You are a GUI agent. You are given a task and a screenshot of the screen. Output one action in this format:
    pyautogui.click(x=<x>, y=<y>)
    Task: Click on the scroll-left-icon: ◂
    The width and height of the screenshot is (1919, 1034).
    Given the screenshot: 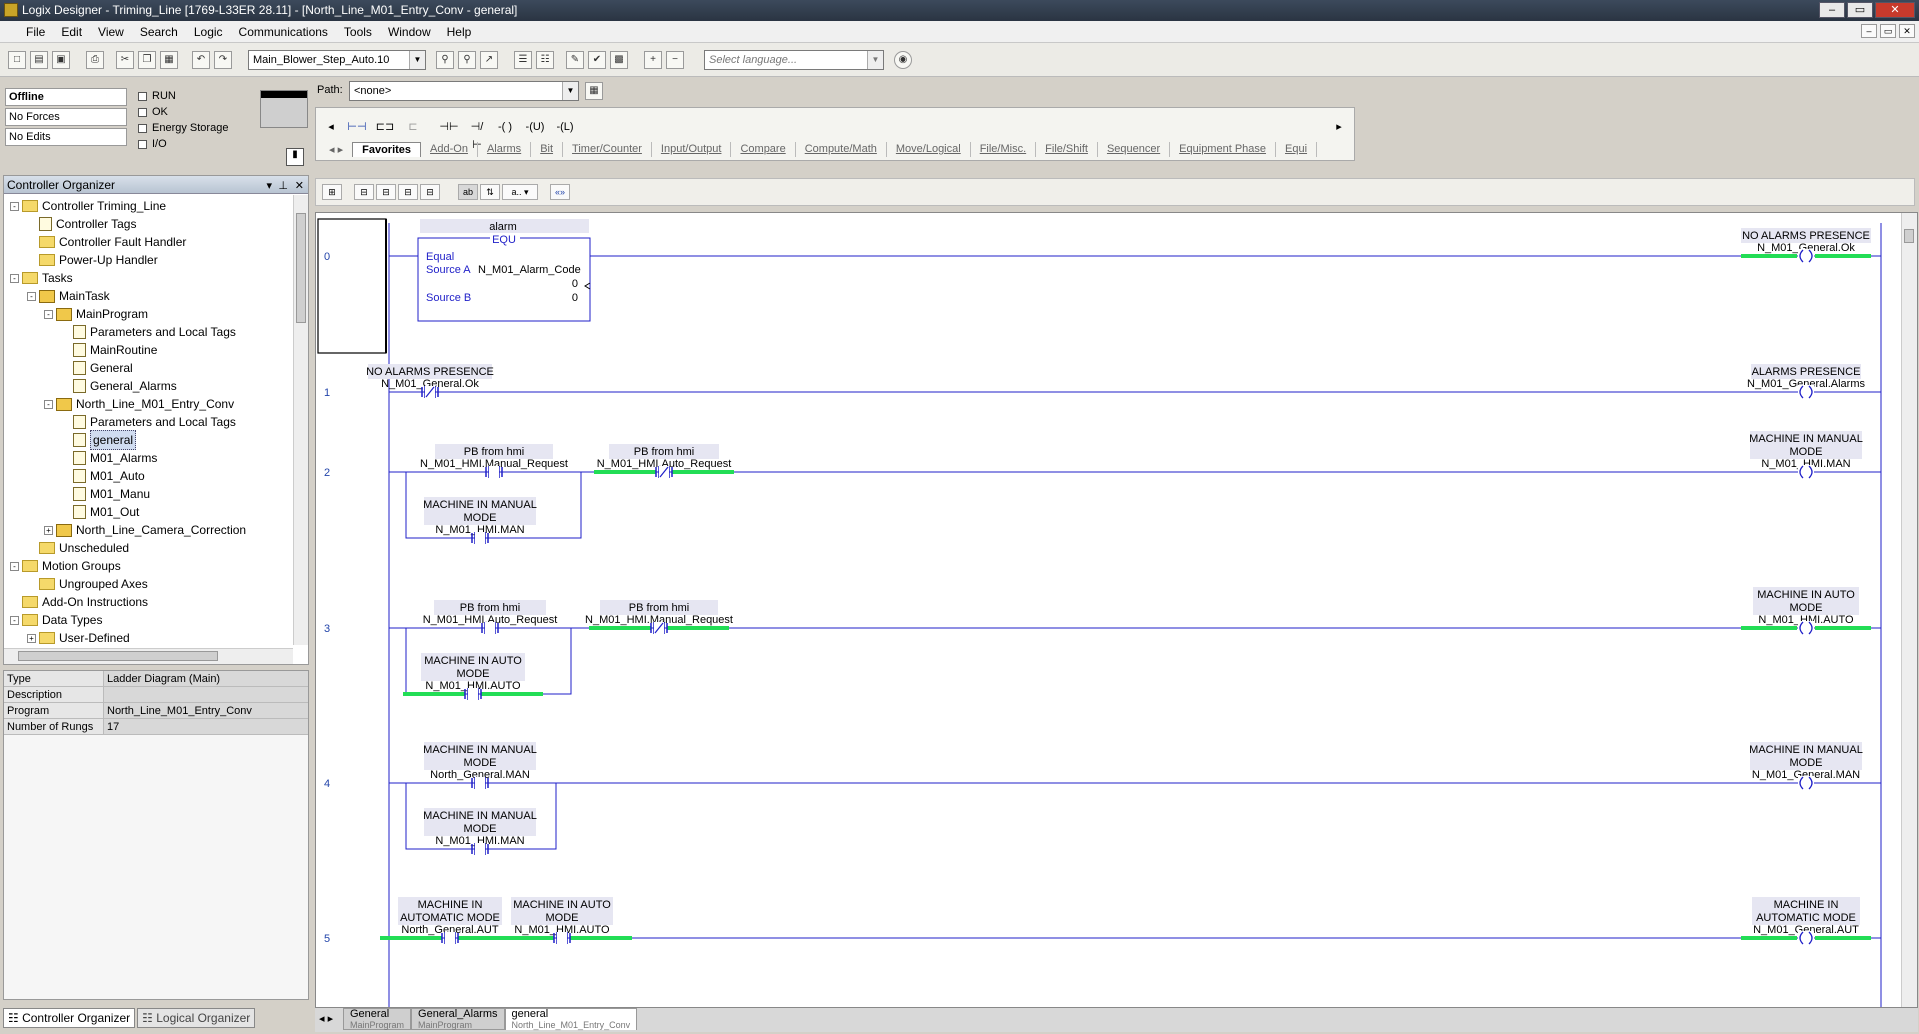 What is the action you would take?
    pyautogui.click(x=331, y=127)
    